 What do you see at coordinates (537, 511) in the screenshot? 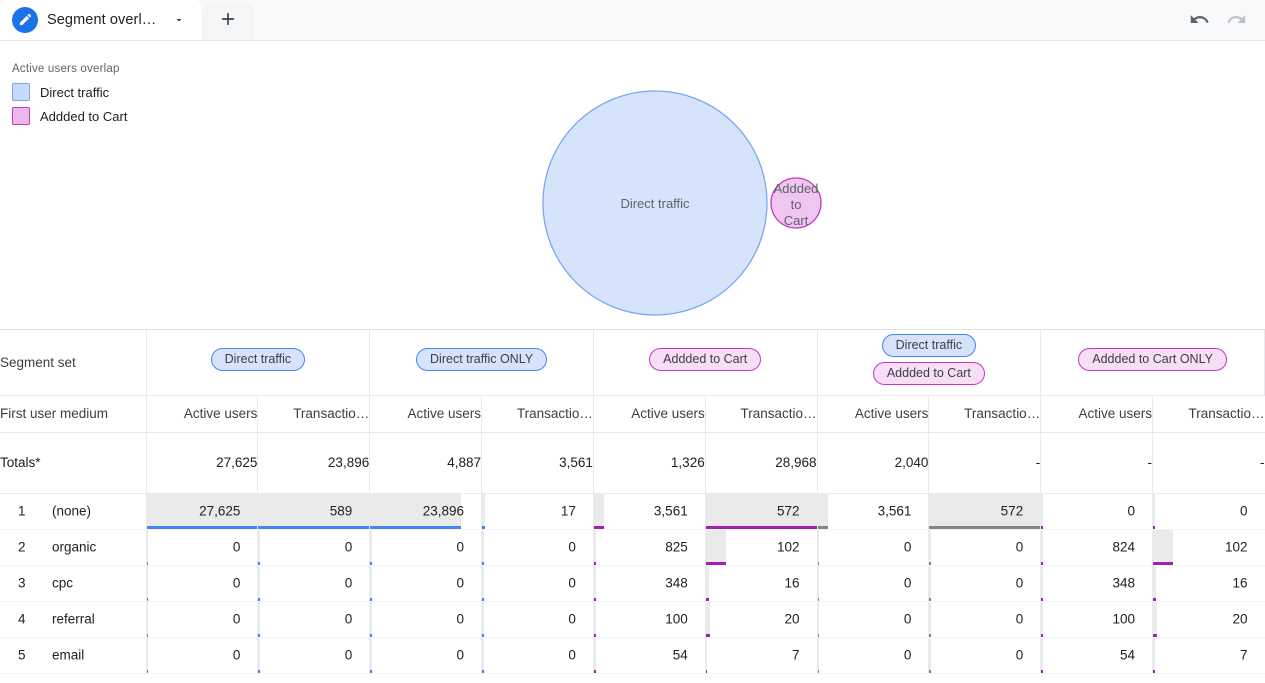
I see `table-cell: 17` at bounding box center [537, 511].